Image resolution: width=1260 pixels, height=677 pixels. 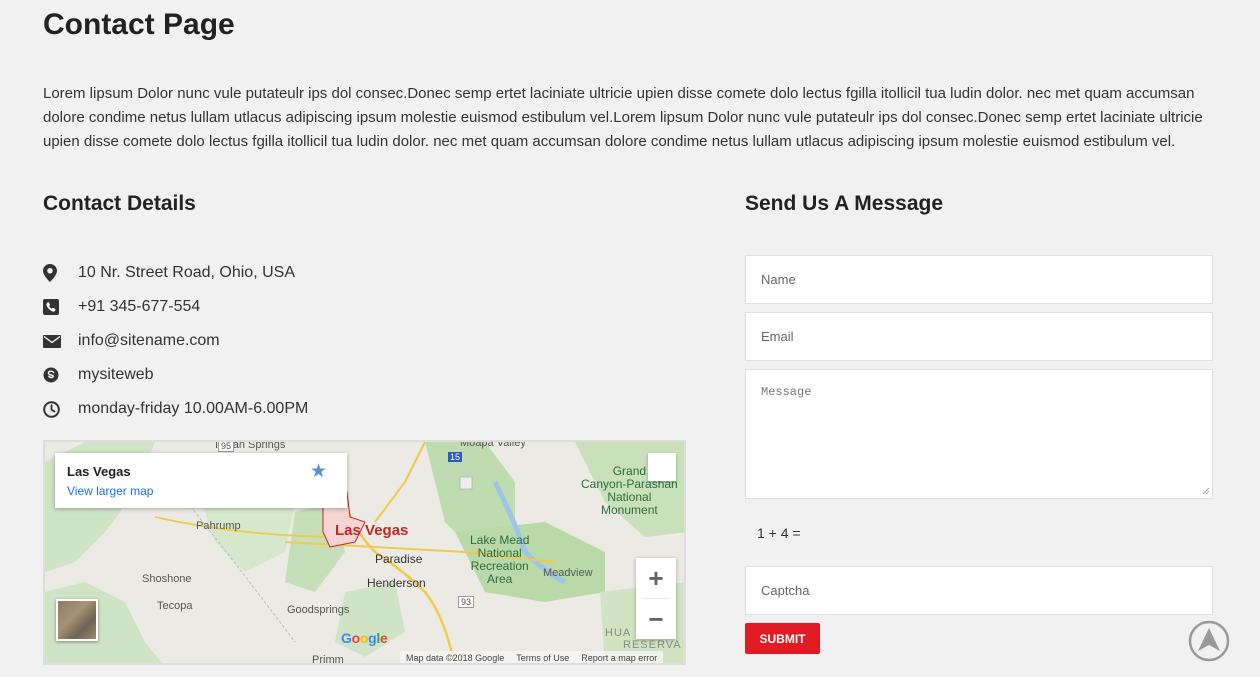 What do you see at coordinates (652, 645) in the screenshot?
I see `map-label-reserva: RESERVA` at bounding box center [652, 645].